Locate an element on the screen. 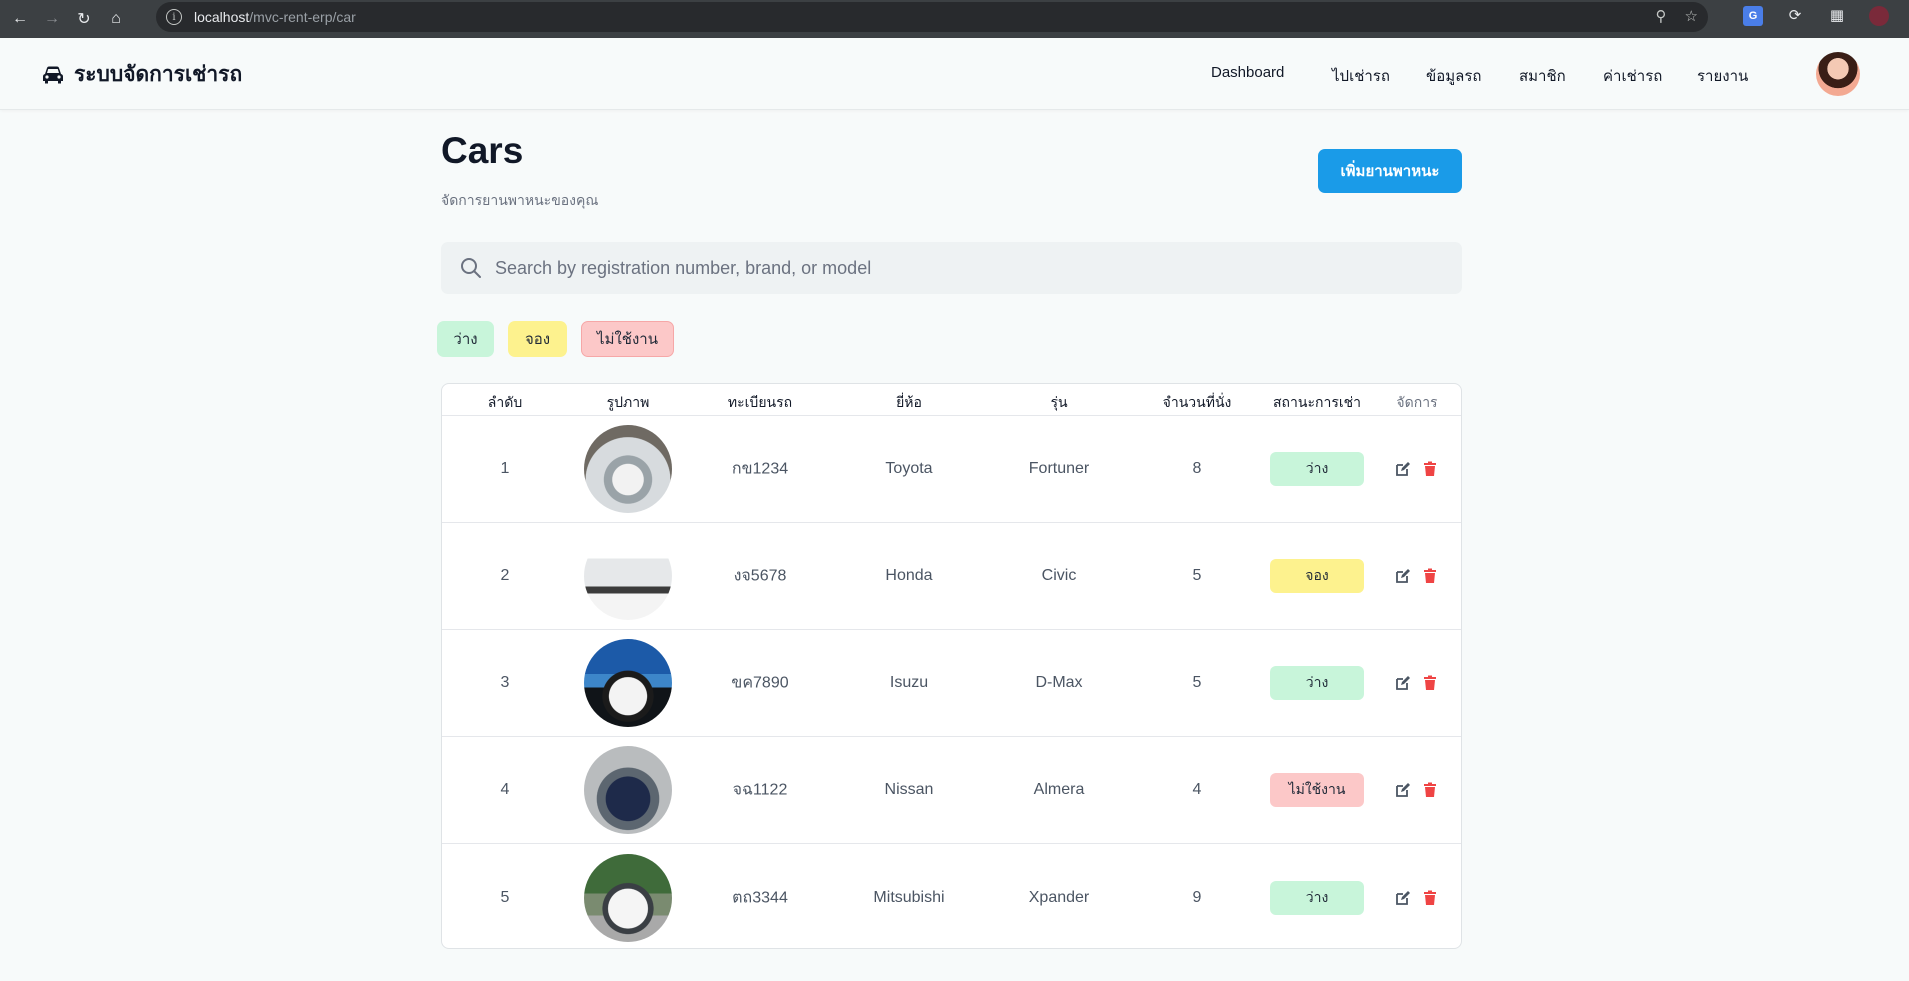 This screenshot has height=981, width=1909. back-icon: ← is located at coordinates (20, 19).